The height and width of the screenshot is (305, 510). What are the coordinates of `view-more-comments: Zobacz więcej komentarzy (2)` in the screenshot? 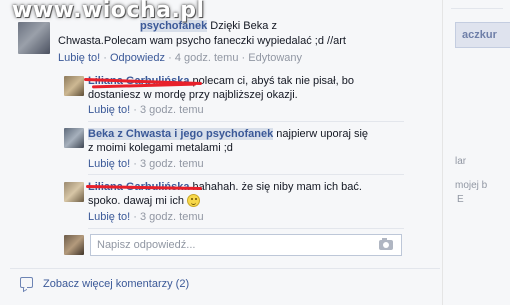 It's located at (104, 284).